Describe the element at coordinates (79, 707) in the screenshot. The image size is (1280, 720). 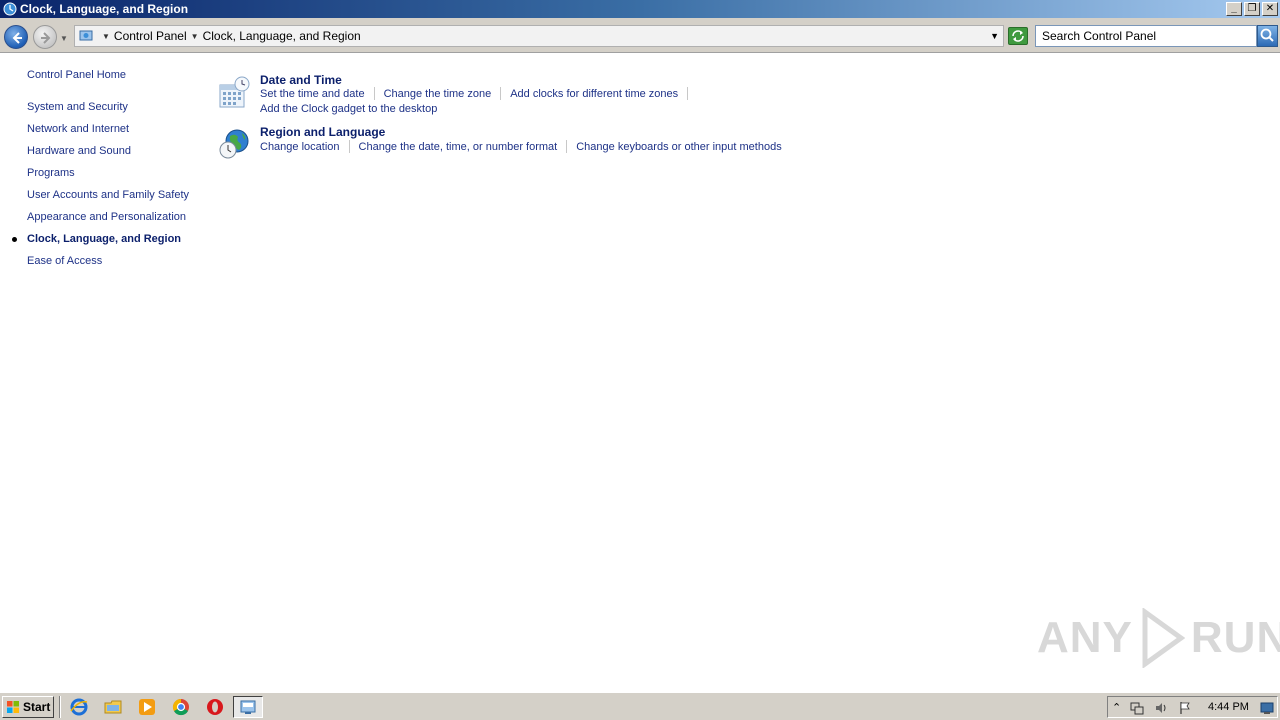
I see `internet-explorer-icon` at that location.